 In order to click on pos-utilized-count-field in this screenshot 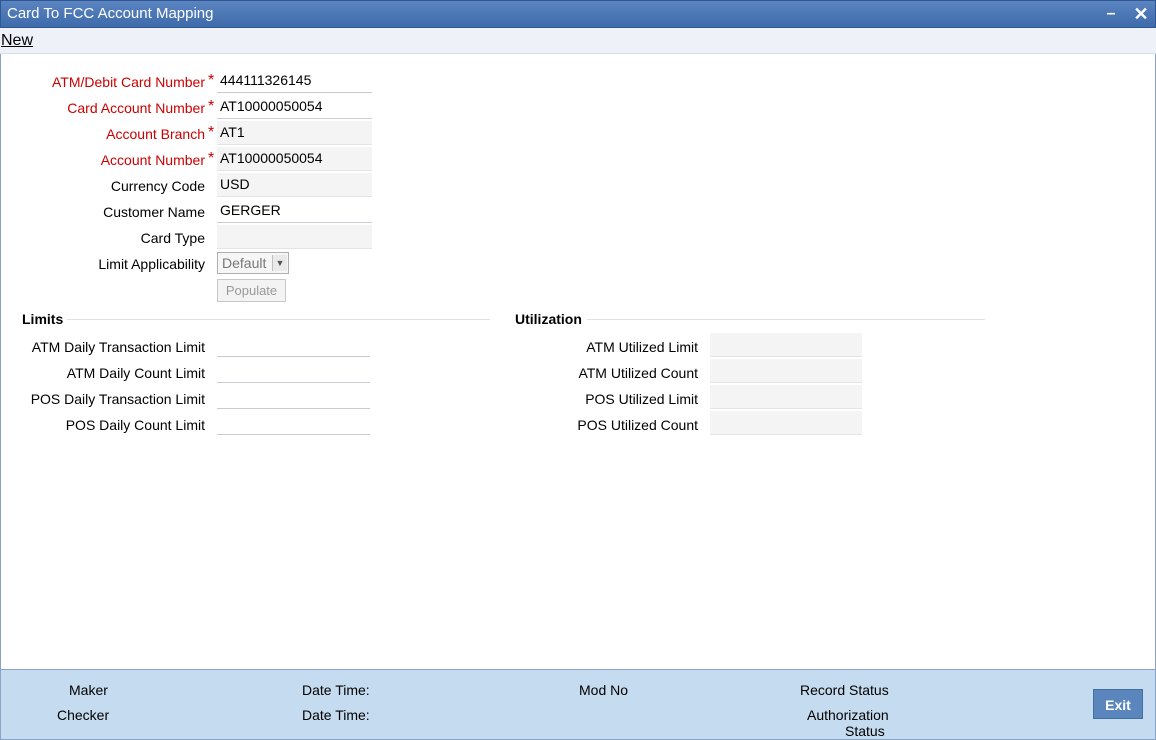, I will do `click(786, 423)`.